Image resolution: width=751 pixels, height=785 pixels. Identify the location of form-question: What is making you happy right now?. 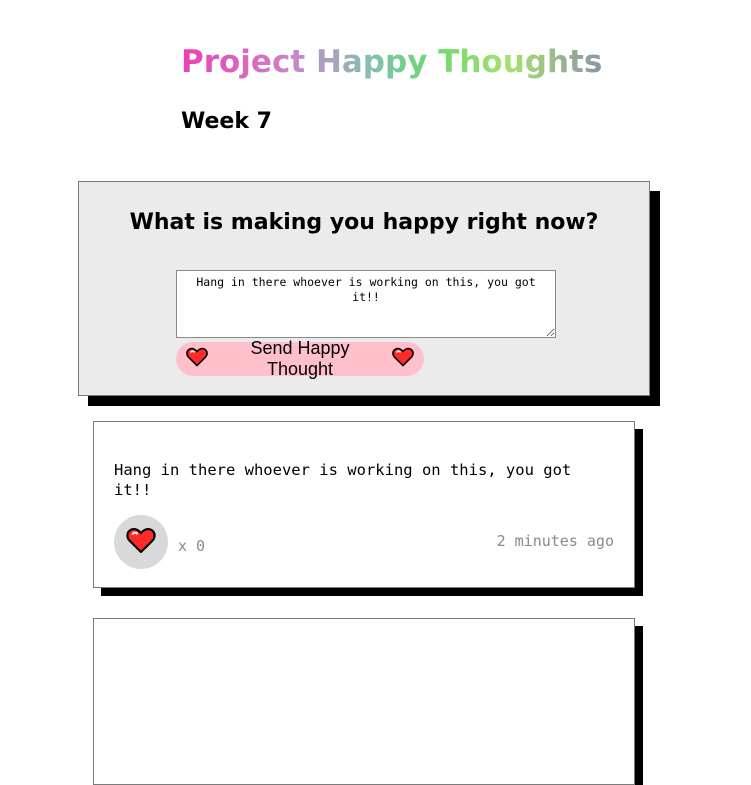
(364, 222).